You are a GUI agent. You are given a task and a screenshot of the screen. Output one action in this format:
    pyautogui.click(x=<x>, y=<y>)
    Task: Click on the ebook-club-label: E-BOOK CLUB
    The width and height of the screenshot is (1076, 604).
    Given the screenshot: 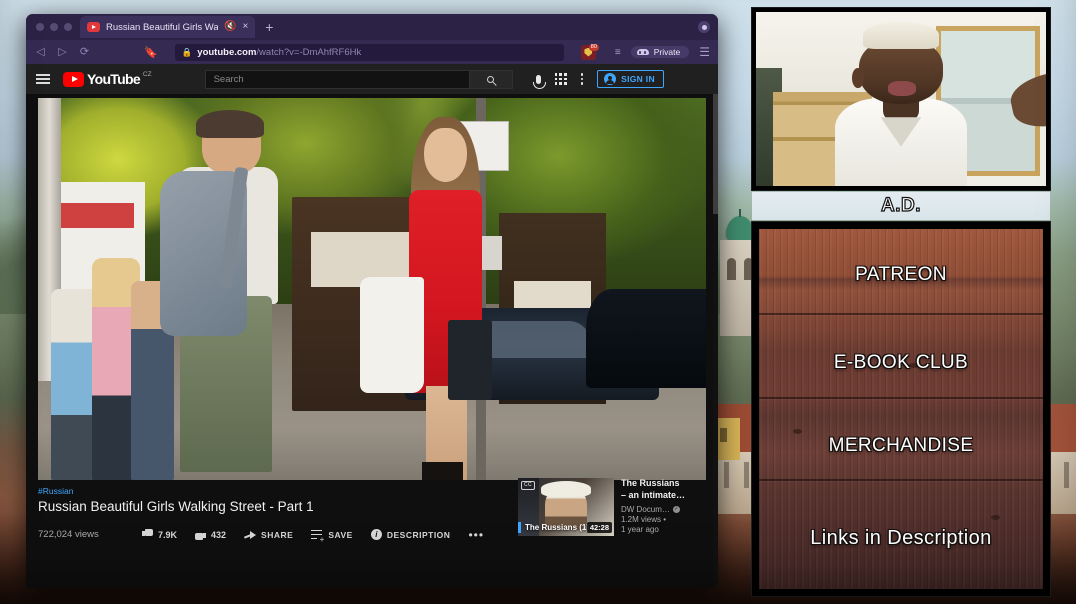 What is the action you would take?
    pyautogui.click(x=901, y=362)
    